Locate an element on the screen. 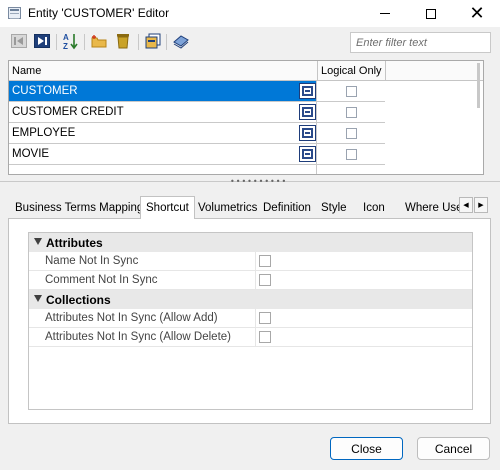 The height and width of the screenshot is (470, 500). table-row-partial is located at coordinates (197, 169).